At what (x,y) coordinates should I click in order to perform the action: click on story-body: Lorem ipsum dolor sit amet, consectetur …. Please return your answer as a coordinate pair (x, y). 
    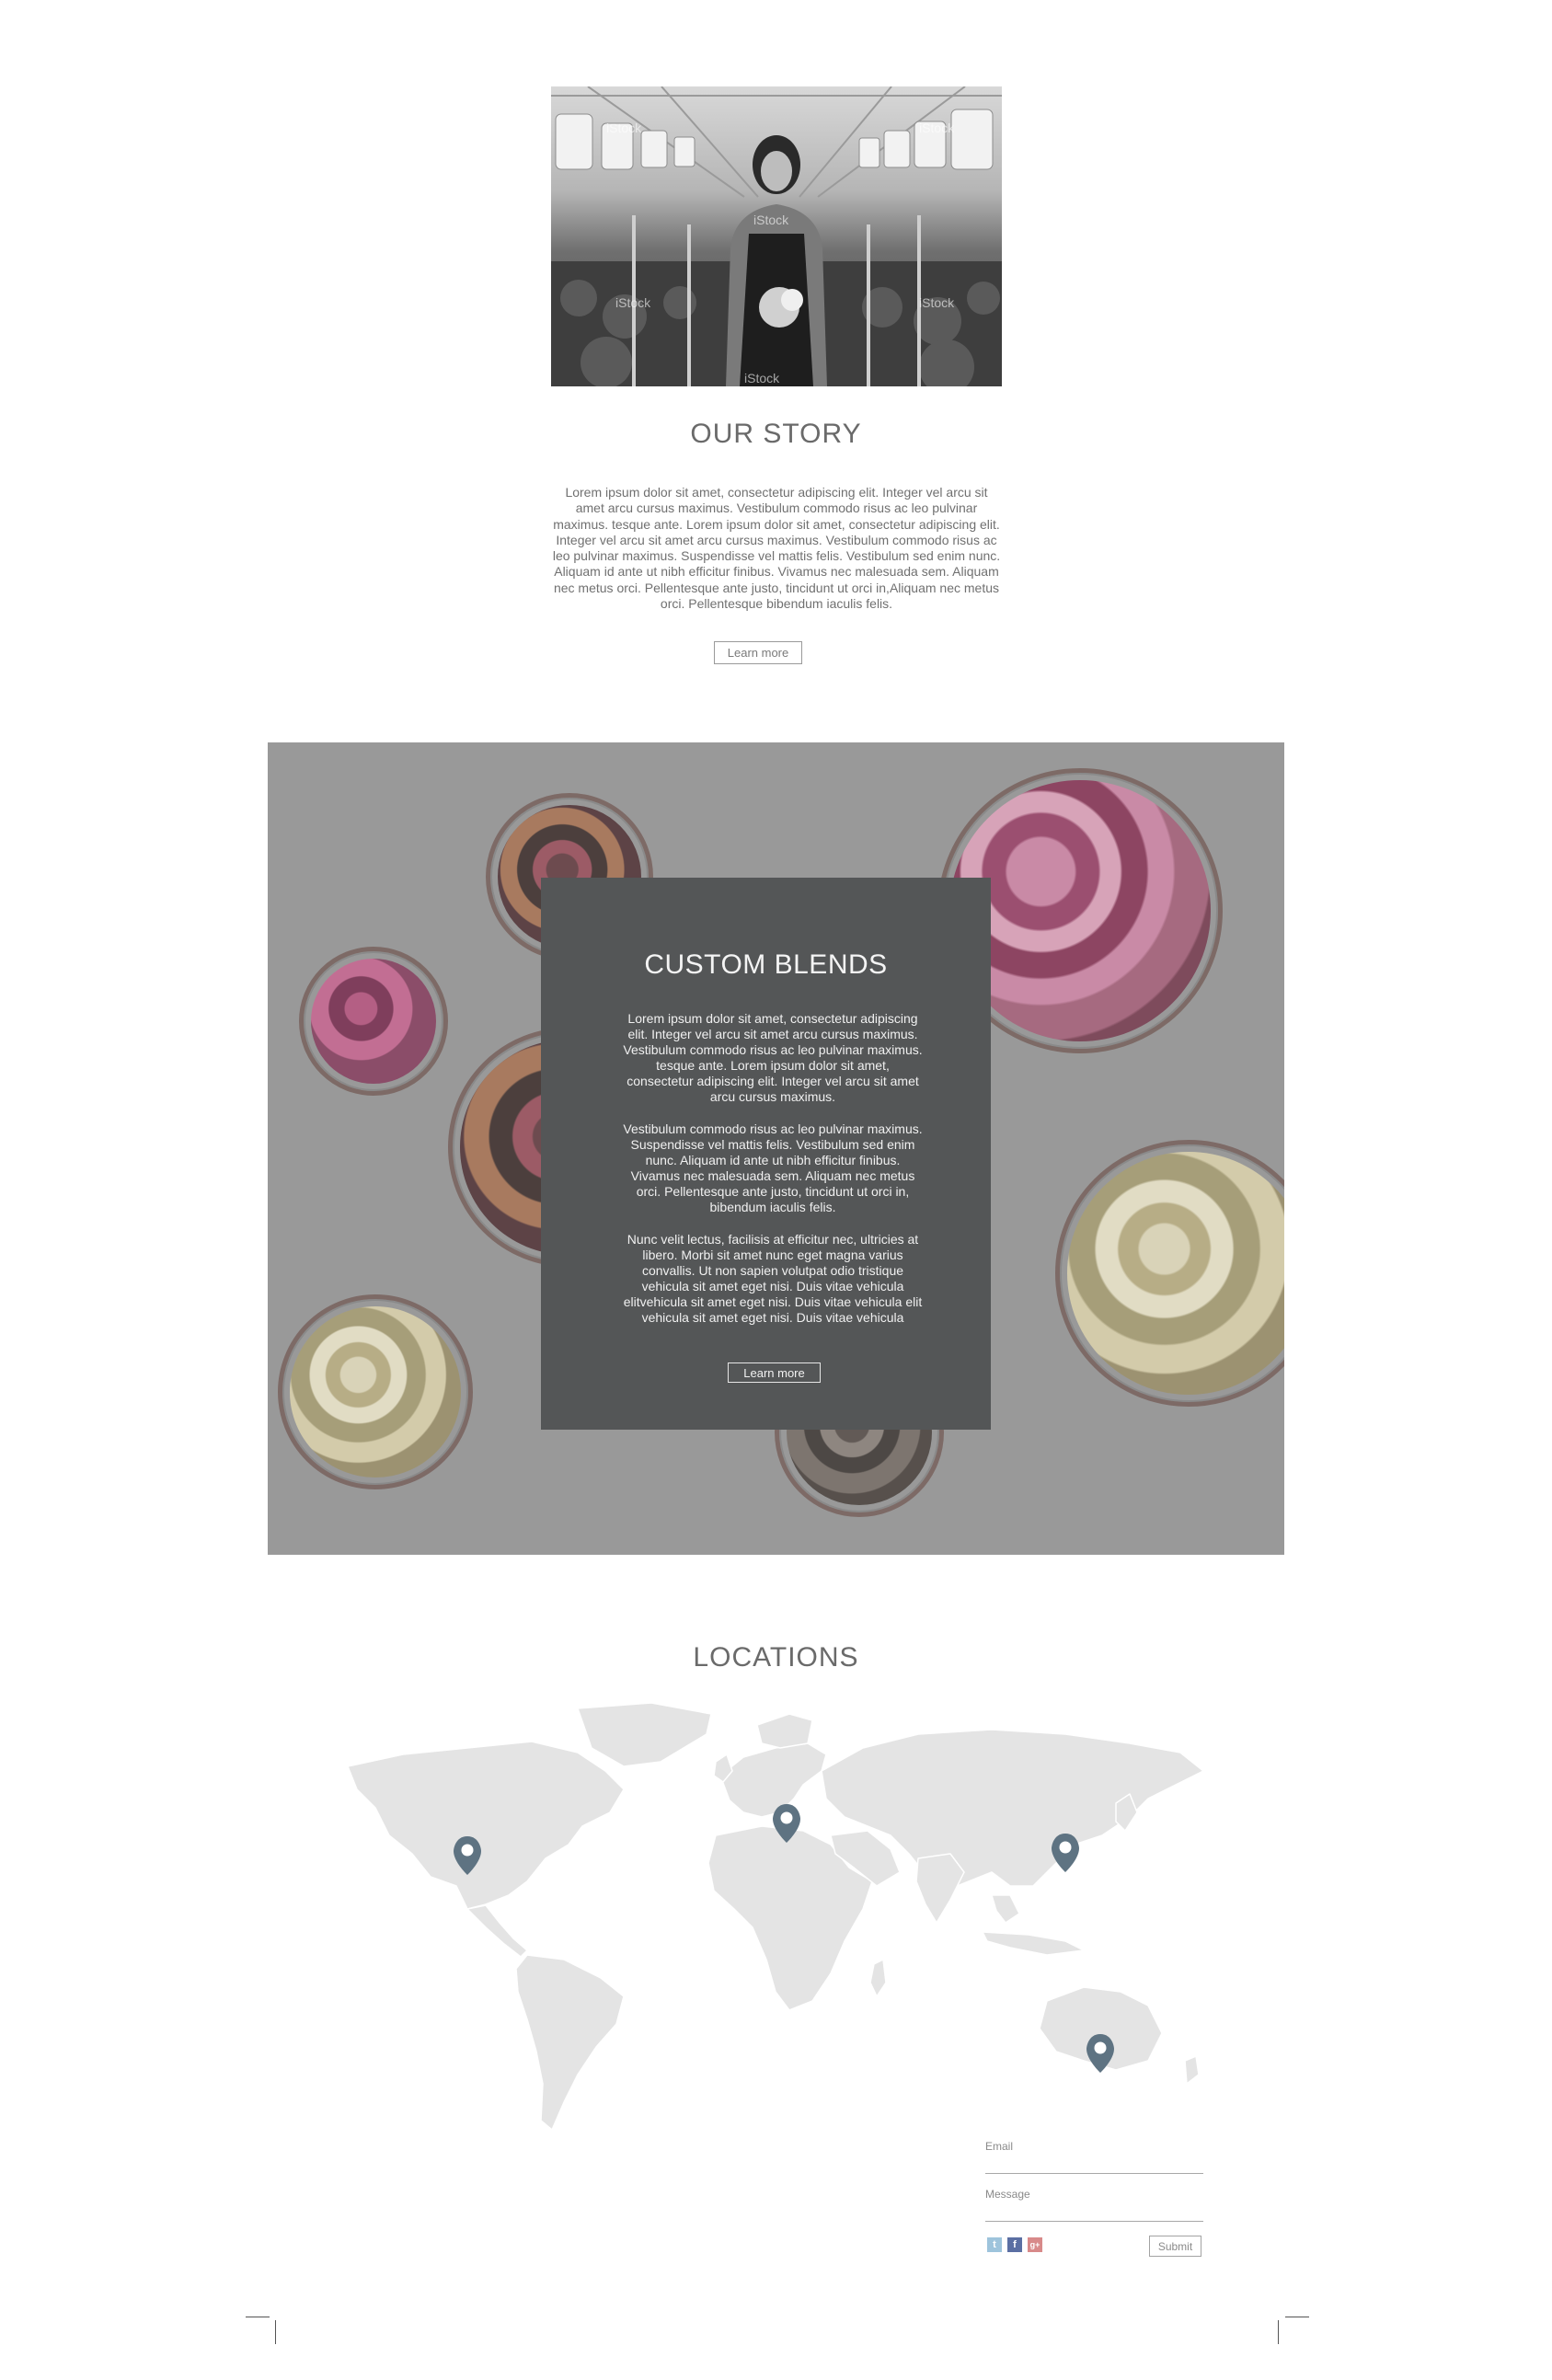
    Looking at the image, I should click on (776, 548).